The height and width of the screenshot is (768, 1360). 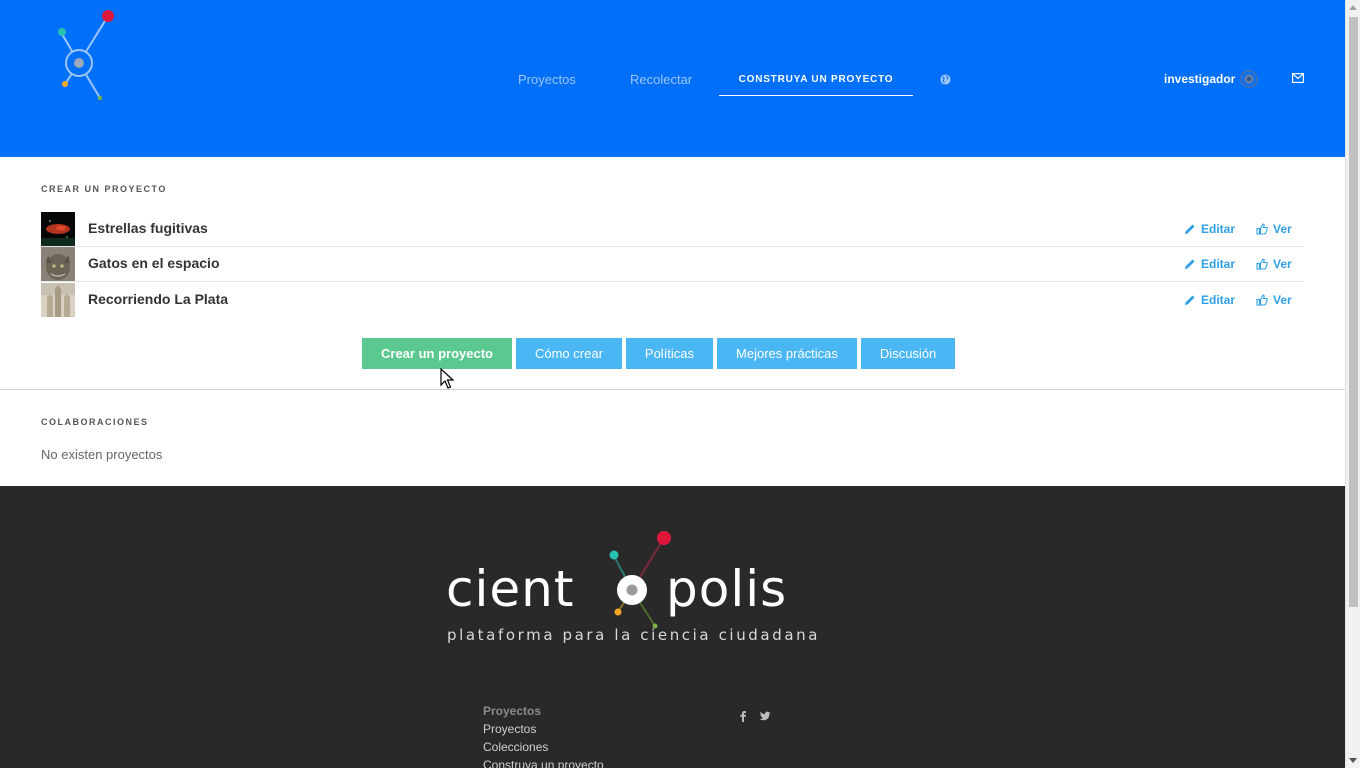 I want to click on section-title-create: CREAR UN PROYECTO, so click(x=104, y=189).